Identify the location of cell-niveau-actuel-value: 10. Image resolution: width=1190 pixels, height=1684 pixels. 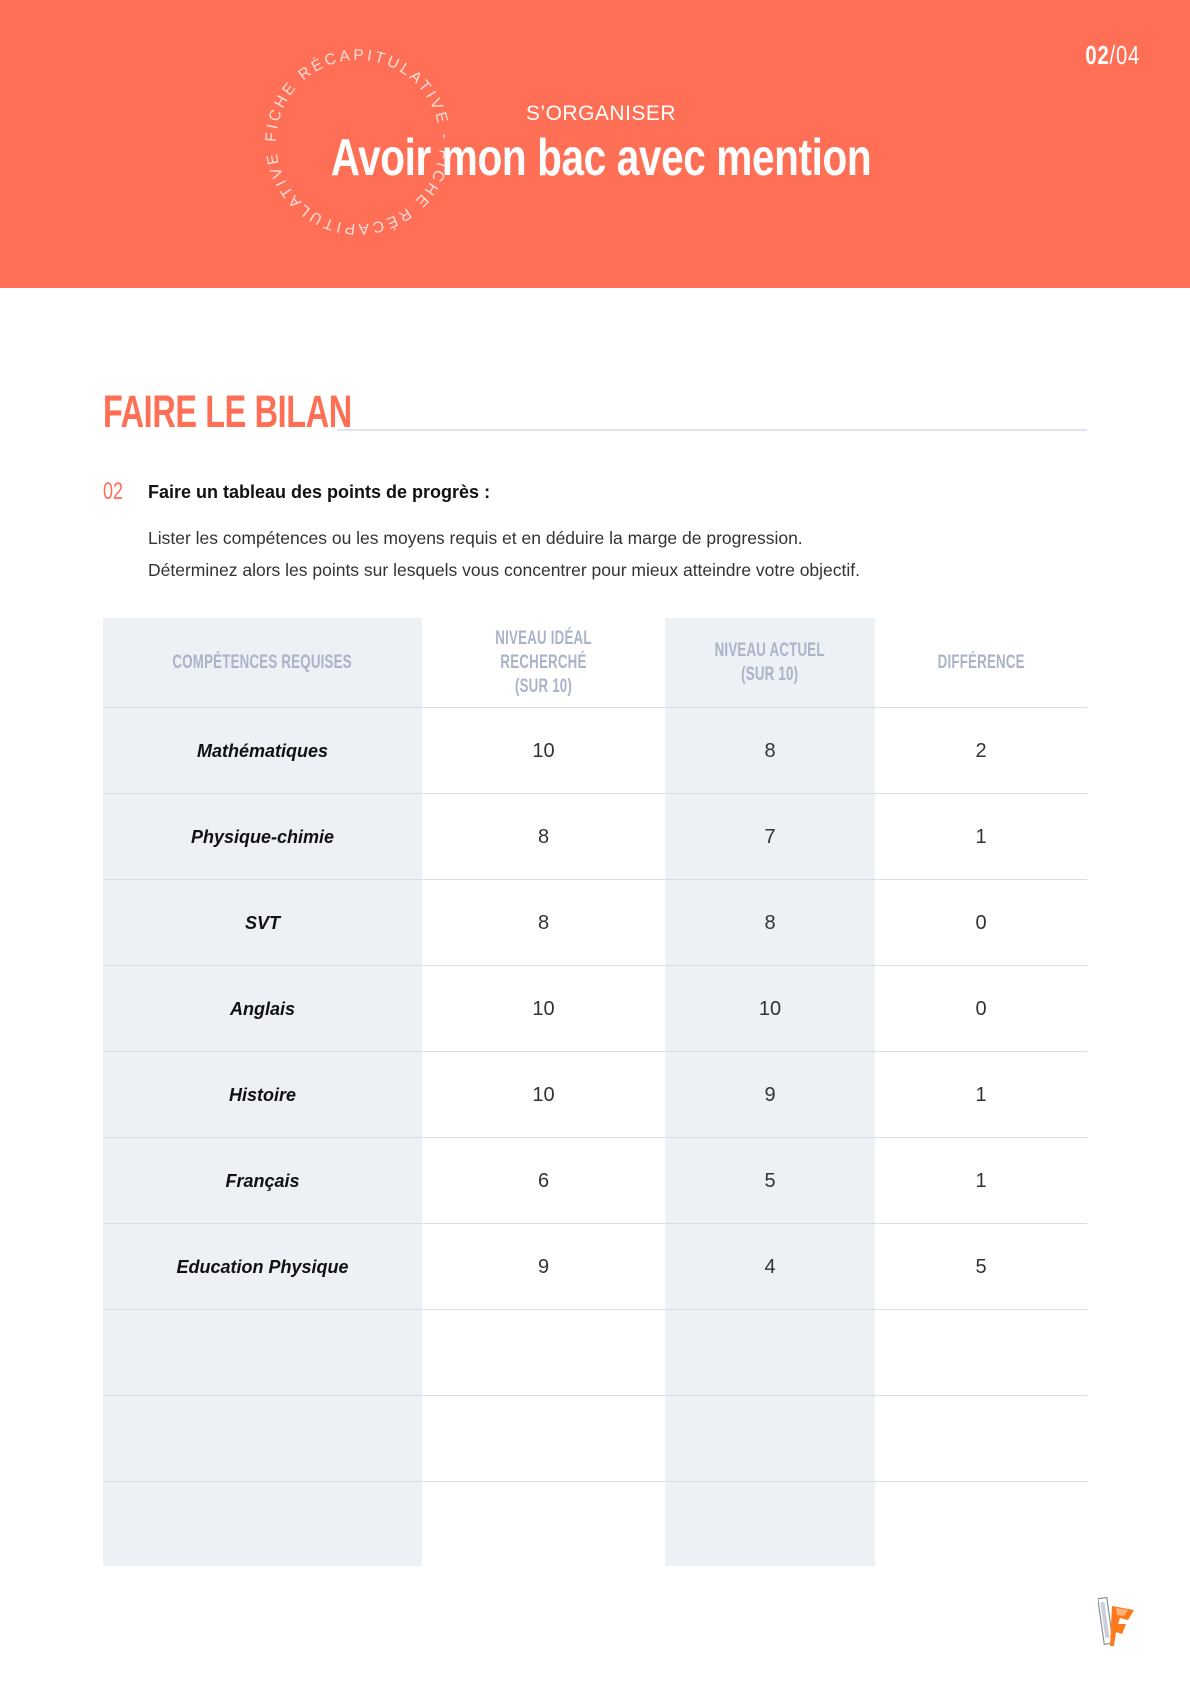
(770, 1008).